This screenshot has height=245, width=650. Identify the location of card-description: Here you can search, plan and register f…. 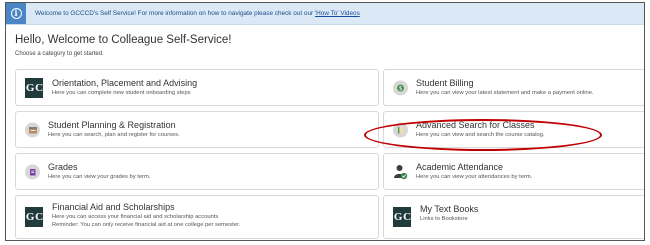
(114, 135).